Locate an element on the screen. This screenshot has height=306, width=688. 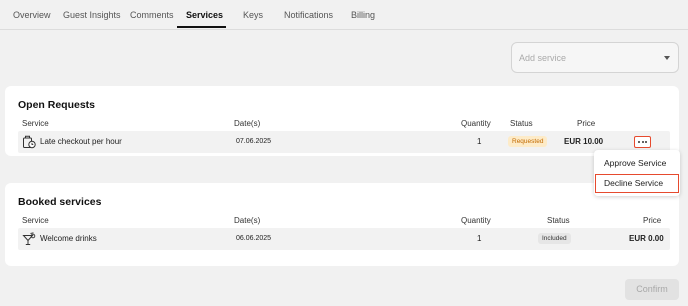
luggage-clock-icon is located at coordinates (29, 142).